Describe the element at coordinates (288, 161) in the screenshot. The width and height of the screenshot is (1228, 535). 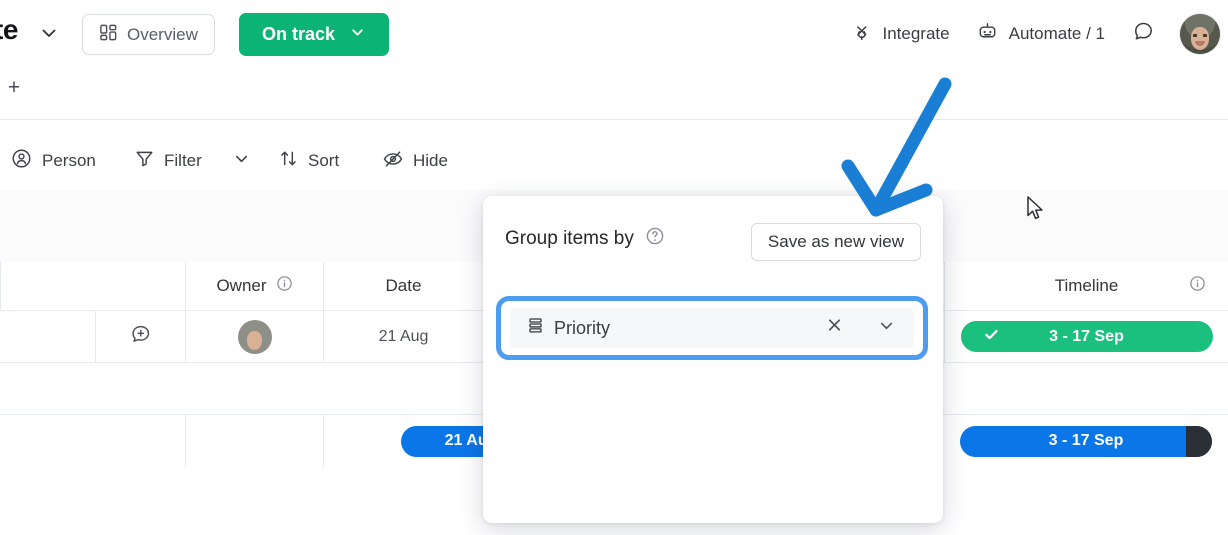
I see `sort-arrows-icon` at that location.